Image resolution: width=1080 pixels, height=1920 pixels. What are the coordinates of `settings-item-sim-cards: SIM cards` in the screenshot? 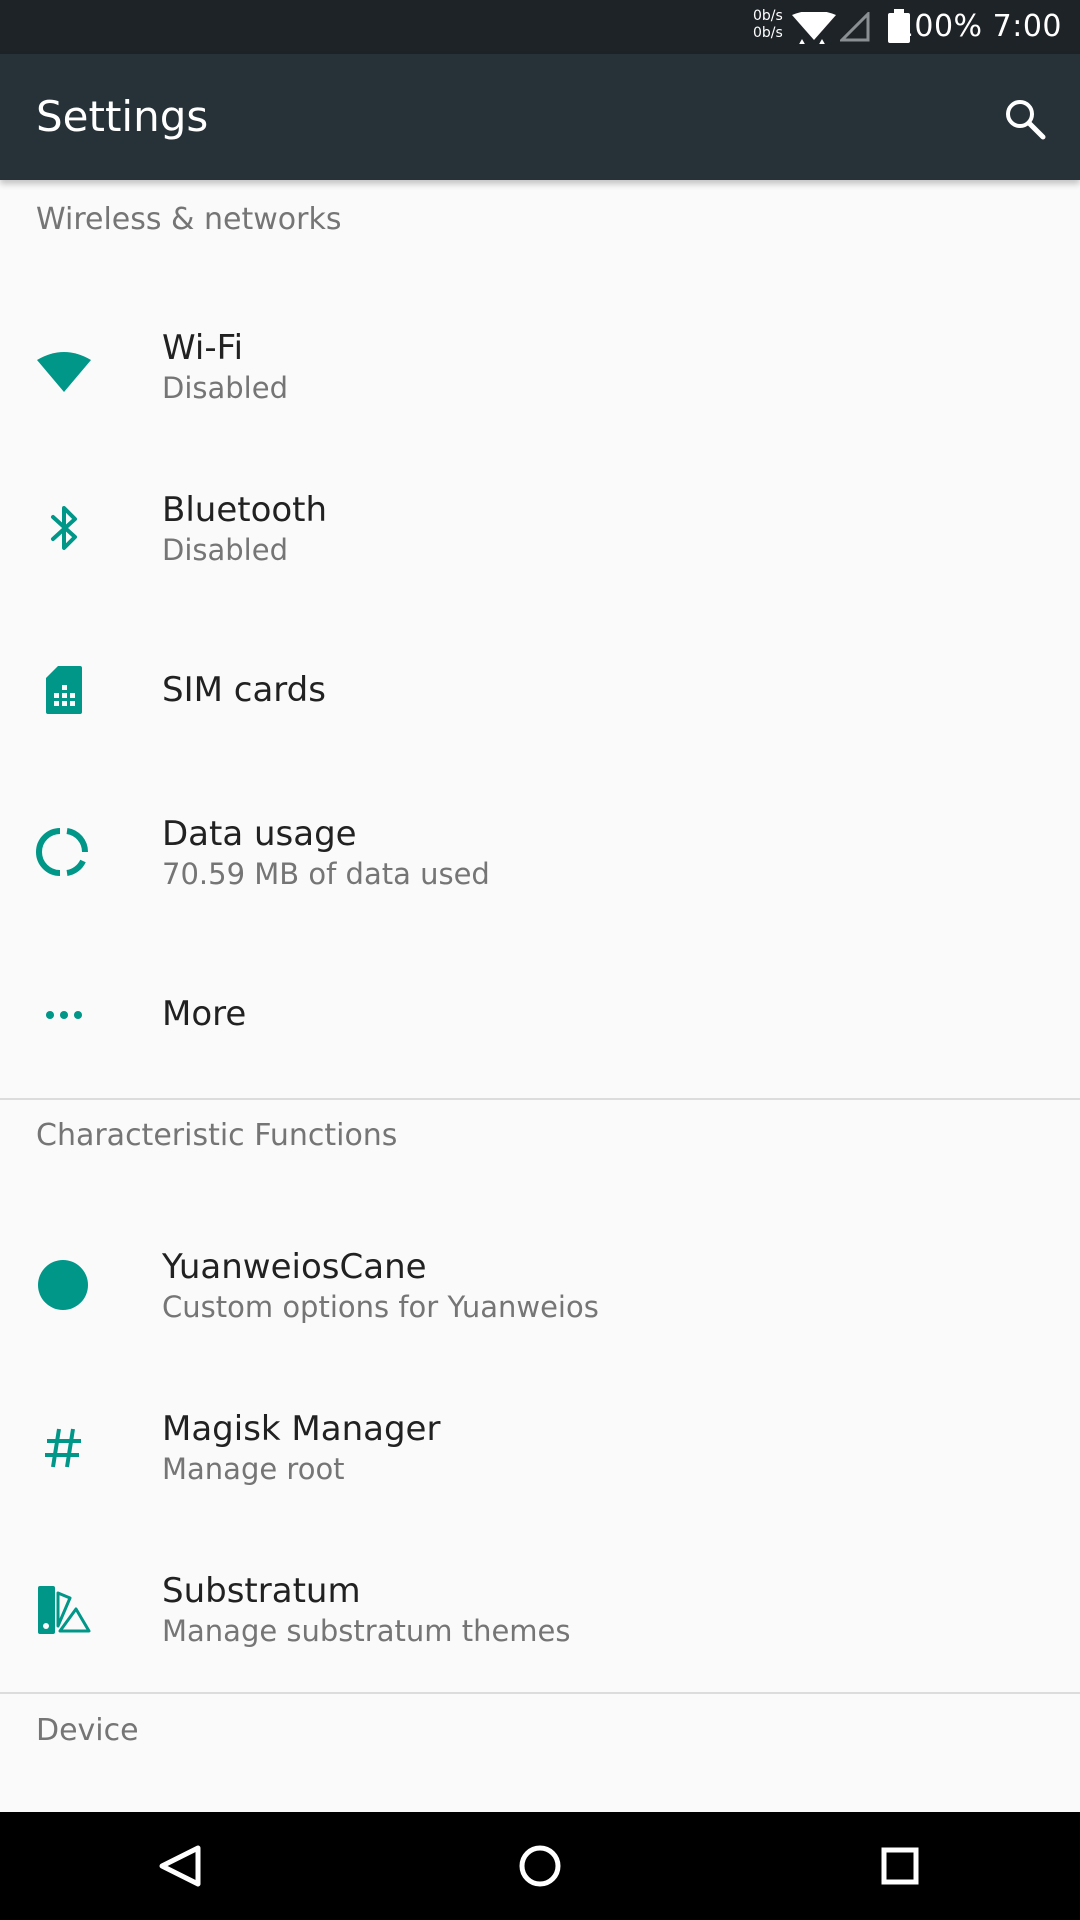 It's located at (540, 690).